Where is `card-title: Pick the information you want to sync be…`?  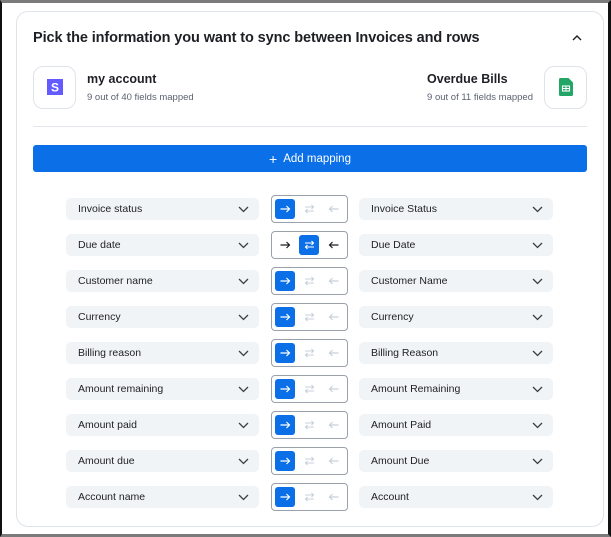 card-title: Pick the information you want to sync be… is located at coordinates (256, 38).